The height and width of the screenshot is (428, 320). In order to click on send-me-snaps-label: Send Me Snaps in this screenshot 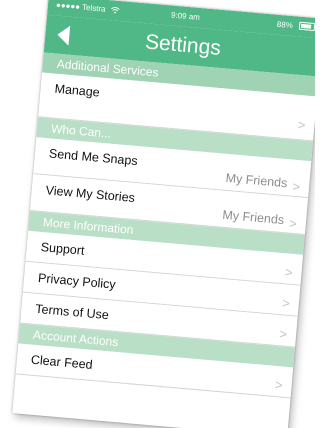, I will do `click(93, 157)`.